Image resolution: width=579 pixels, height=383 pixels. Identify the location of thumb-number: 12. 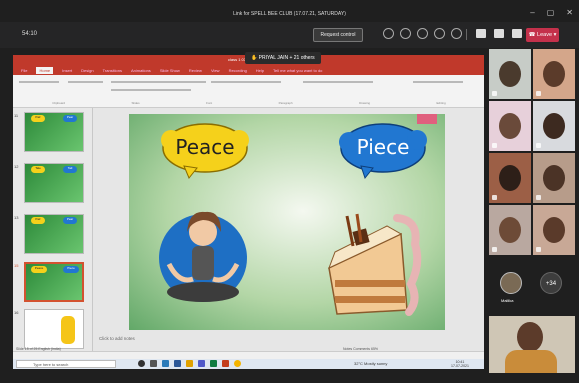
(16, 166).